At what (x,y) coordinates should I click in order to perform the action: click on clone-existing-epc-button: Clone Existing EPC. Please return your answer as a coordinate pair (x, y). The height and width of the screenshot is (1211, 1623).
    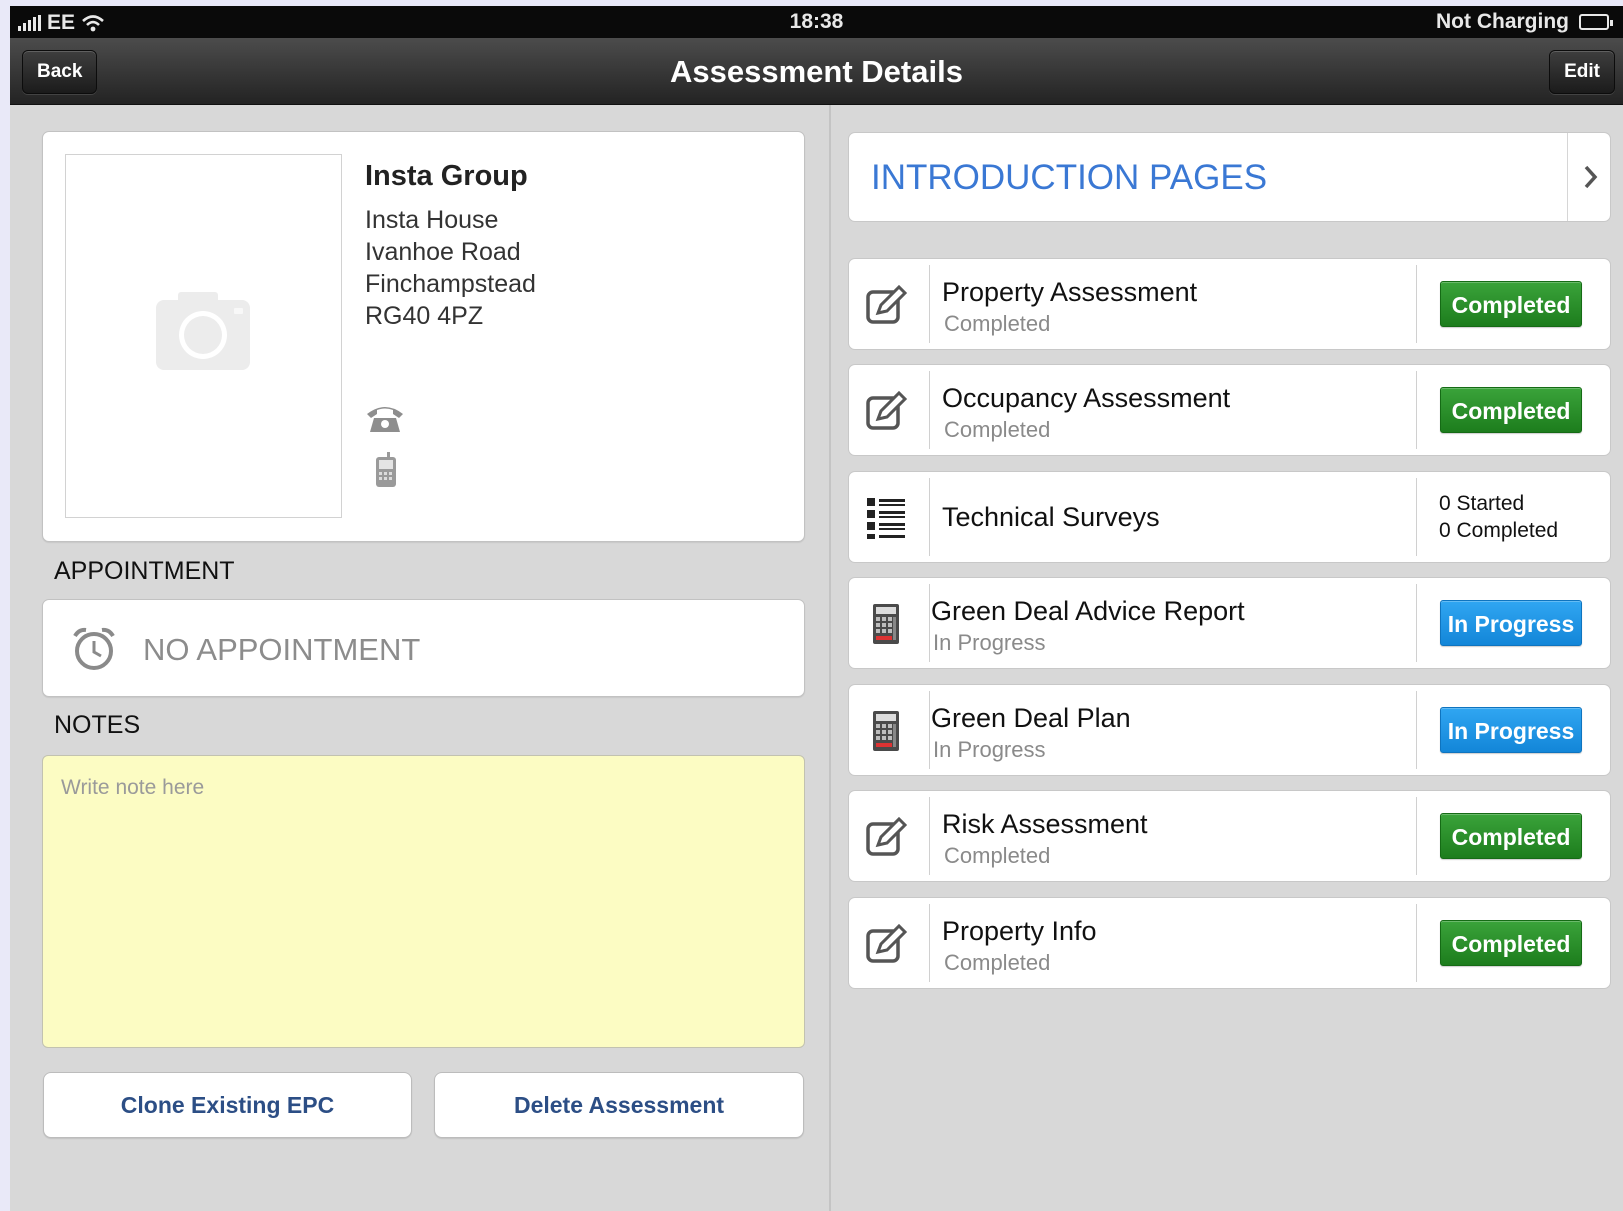
    Looking at the image, I should click on (227, 1105).